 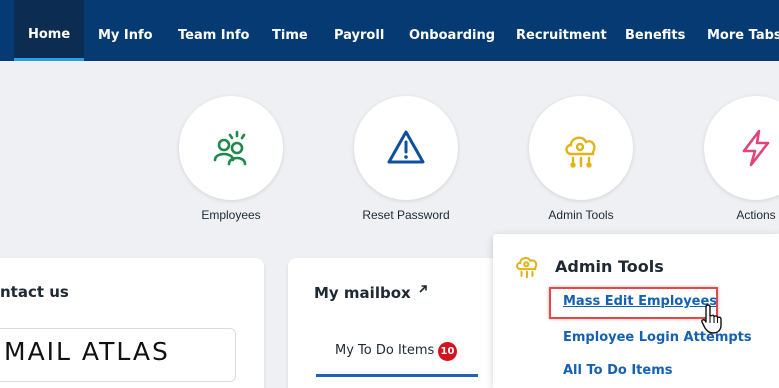 What do you see at coordinates (213, 30) in the screenshot?
I see `tab-team-info: Team Info` at bounding box center [213, 30].